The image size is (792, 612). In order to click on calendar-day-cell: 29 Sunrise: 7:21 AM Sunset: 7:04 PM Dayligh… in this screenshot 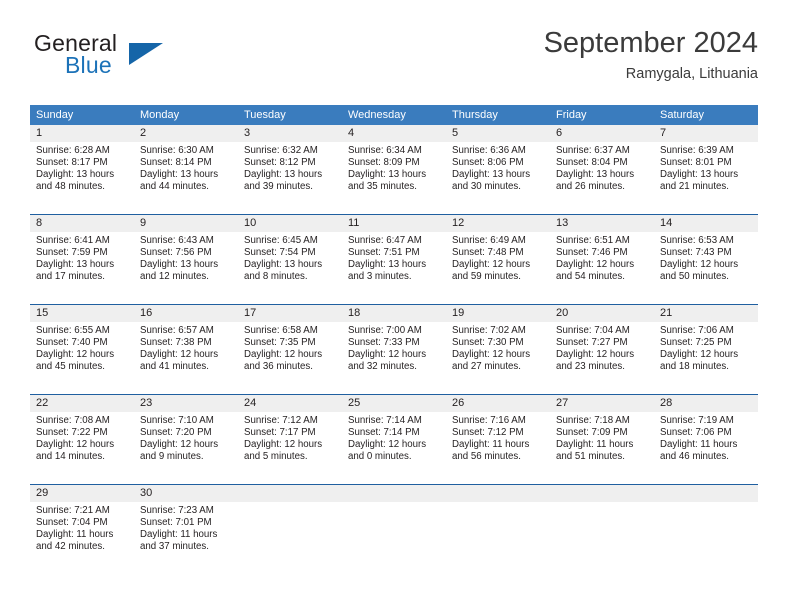, I will do `click(82, 525)`.